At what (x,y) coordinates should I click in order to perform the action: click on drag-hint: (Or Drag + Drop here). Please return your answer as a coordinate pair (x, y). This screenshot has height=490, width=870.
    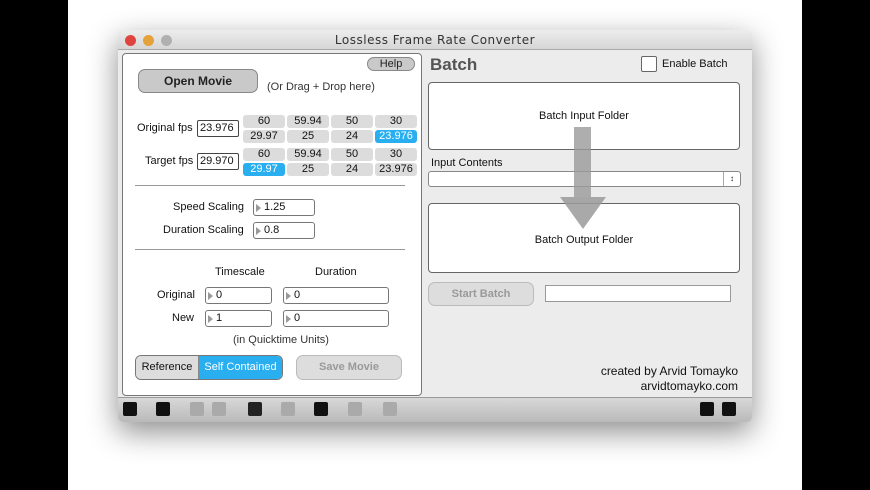
    Looking at the image, I should click on (321, 87).